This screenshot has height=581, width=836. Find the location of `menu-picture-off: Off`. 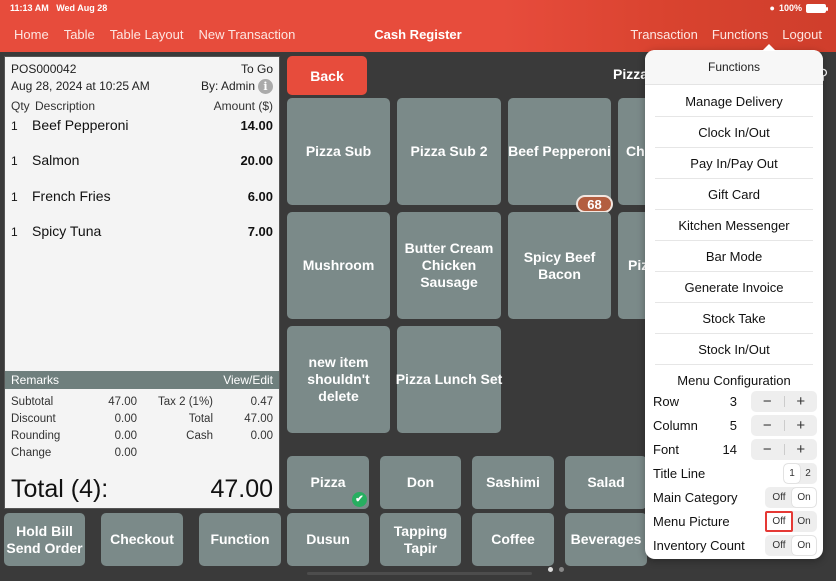

menu-picture-off: Off is located at coordinates (779, 521).